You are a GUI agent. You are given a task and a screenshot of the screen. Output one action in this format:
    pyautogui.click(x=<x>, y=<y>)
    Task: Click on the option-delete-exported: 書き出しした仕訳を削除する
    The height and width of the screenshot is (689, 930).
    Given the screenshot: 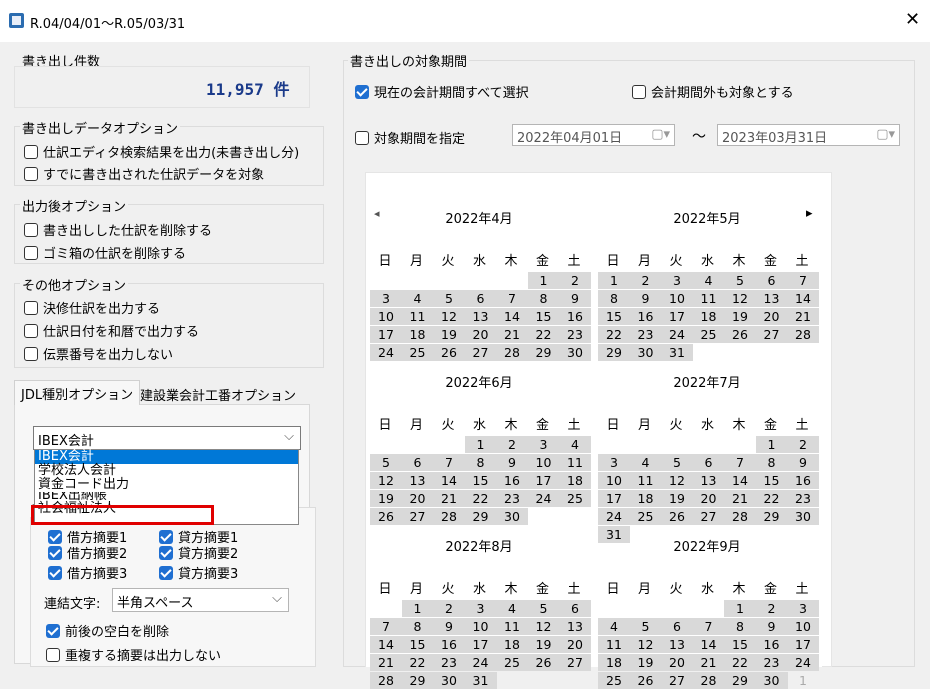 What is the action you would take?
    pyautogui.click(x=118, y=229)
    